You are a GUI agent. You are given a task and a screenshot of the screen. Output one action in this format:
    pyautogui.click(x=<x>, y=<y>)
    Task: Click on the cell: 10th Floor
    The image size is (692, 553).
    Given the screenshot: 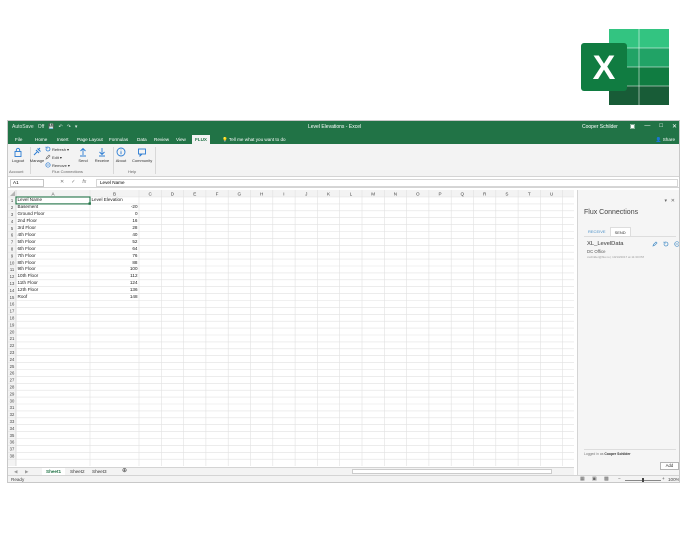 What is the action you would take?
    pyautogui.click(x=28, y=276)
    